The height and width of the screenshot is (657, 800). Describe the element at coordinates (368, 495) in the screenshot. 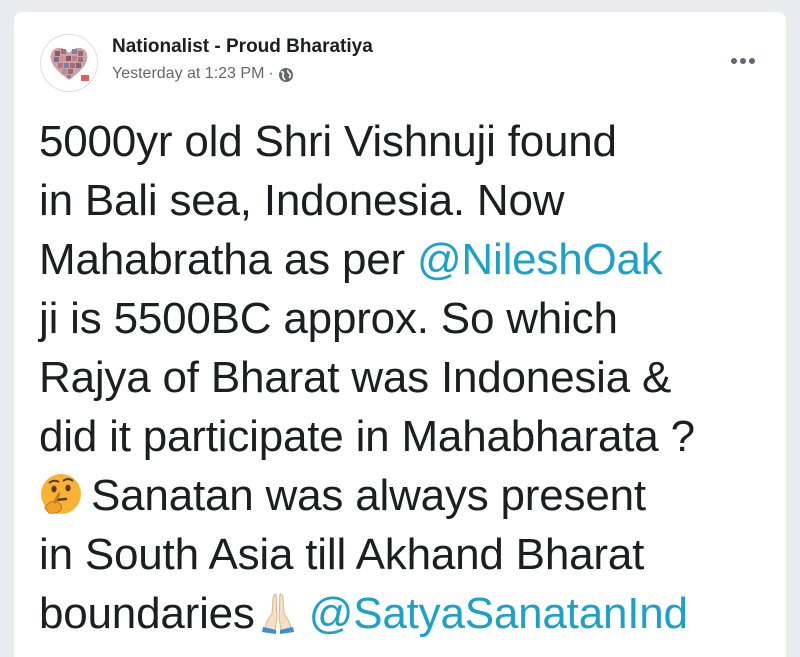

I see `post-text-segment: Sanatan was always present` at that location.